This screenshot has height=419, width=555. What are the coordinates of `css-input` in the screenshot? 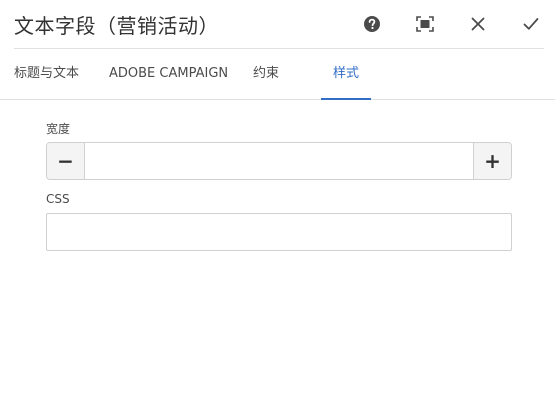 It's located at (279, 232).